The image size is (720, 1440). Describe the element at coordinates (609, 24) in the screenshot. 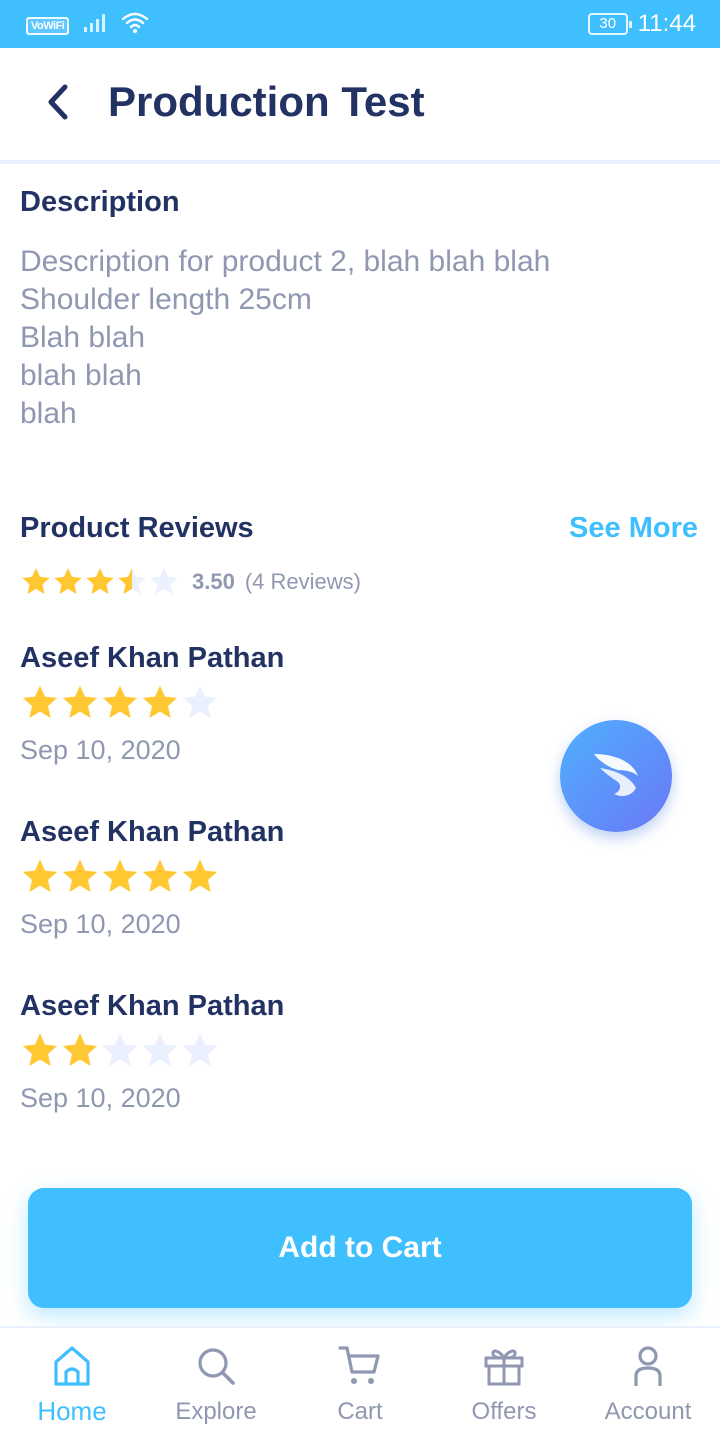

I see `battery-icon: 30` at that location.